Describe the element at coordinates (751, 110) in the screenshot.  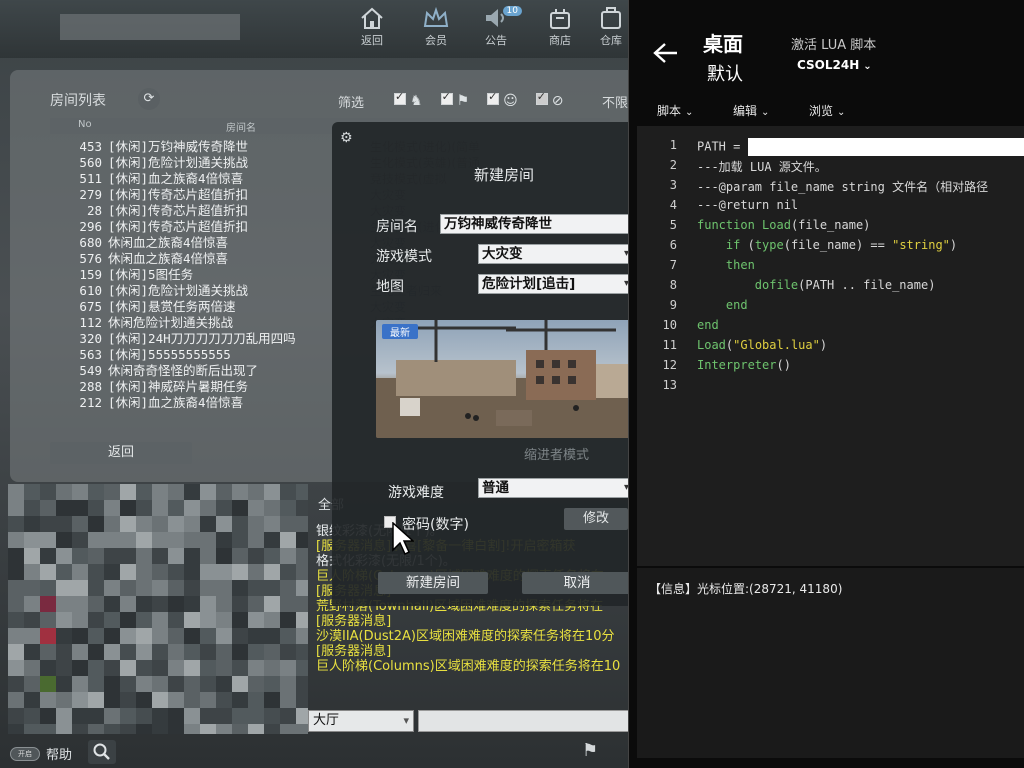
I see `menu-edit: 编辑 ⌄` at that location.